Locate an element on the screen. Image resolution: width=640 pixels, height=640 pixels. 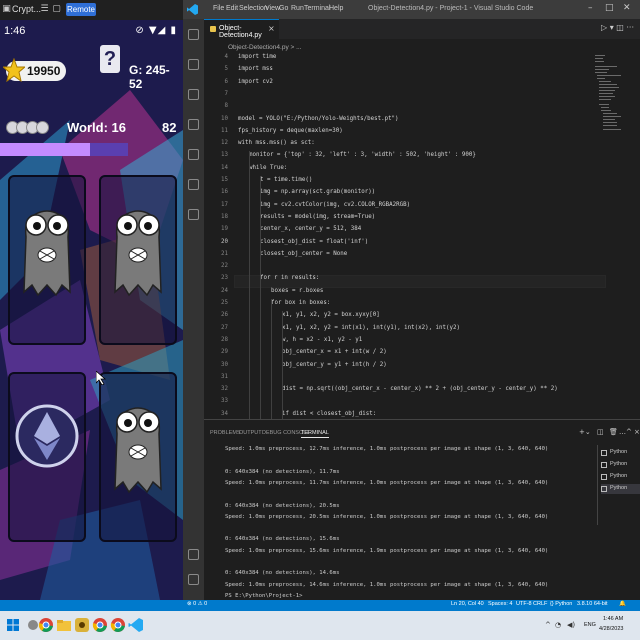
world-label: World: 16 is located at coordinates (96, 127).